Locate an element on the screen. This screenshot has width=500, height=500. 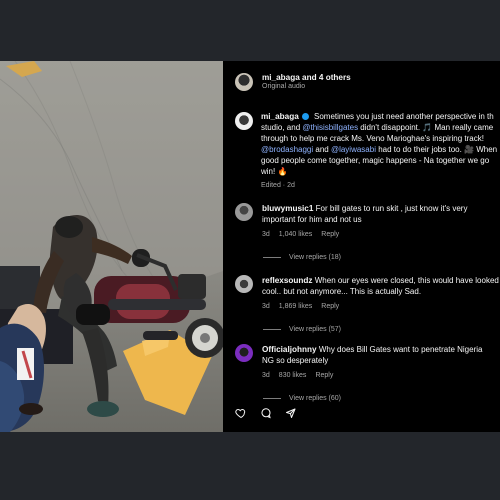
view-replies-label: View replies (57) is located at coordinates (315, 329).